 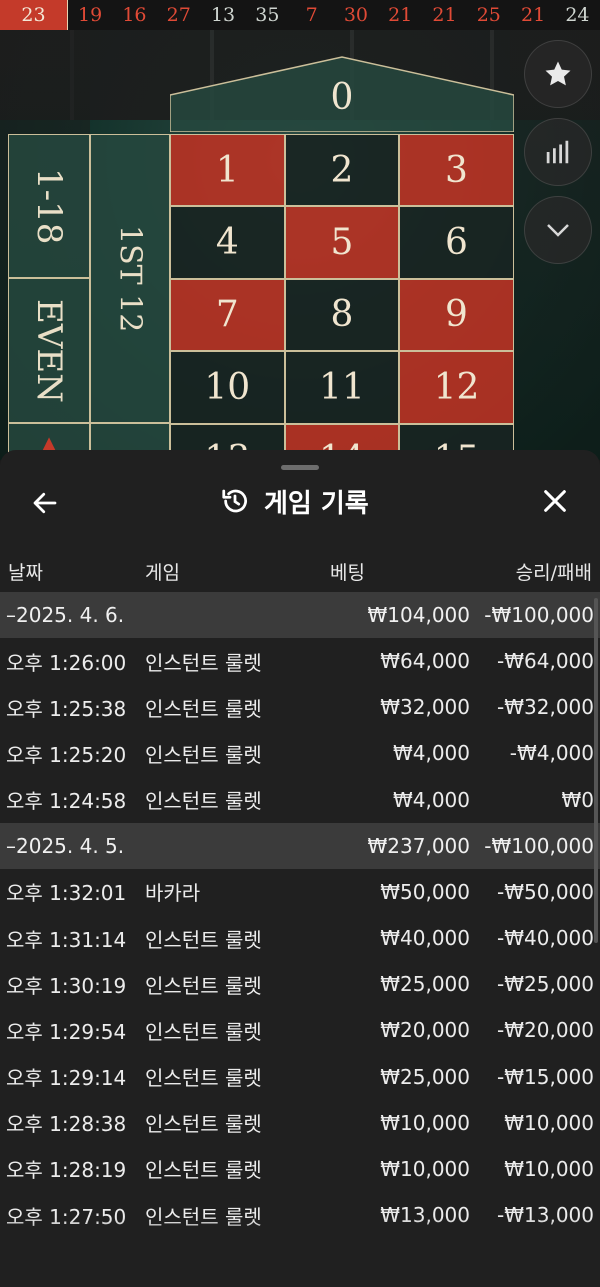 What do you see at coordinates (66, 1078) in the screenshot?
I see `row-time: 오후 1:29:14` at bounding box center [66, 1078].